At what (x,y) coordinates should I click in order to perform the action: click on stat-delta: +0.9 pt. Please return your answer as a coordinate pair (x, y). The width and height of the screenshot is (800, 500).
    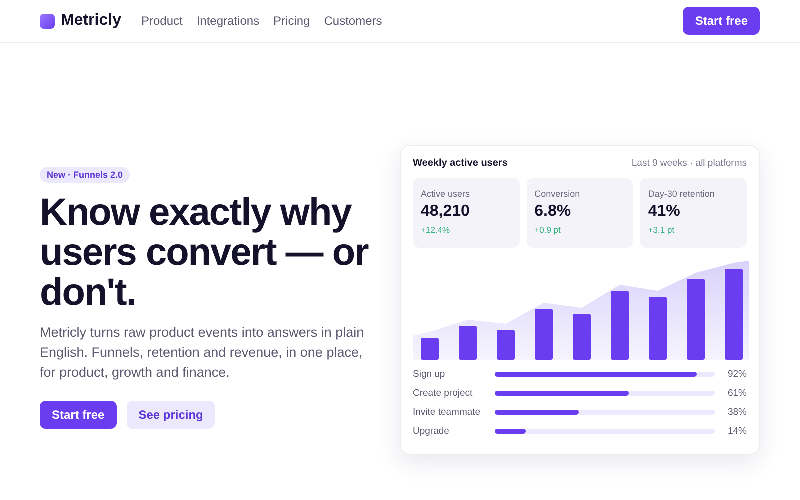
    Looking at the image, I should click on (548, 230).